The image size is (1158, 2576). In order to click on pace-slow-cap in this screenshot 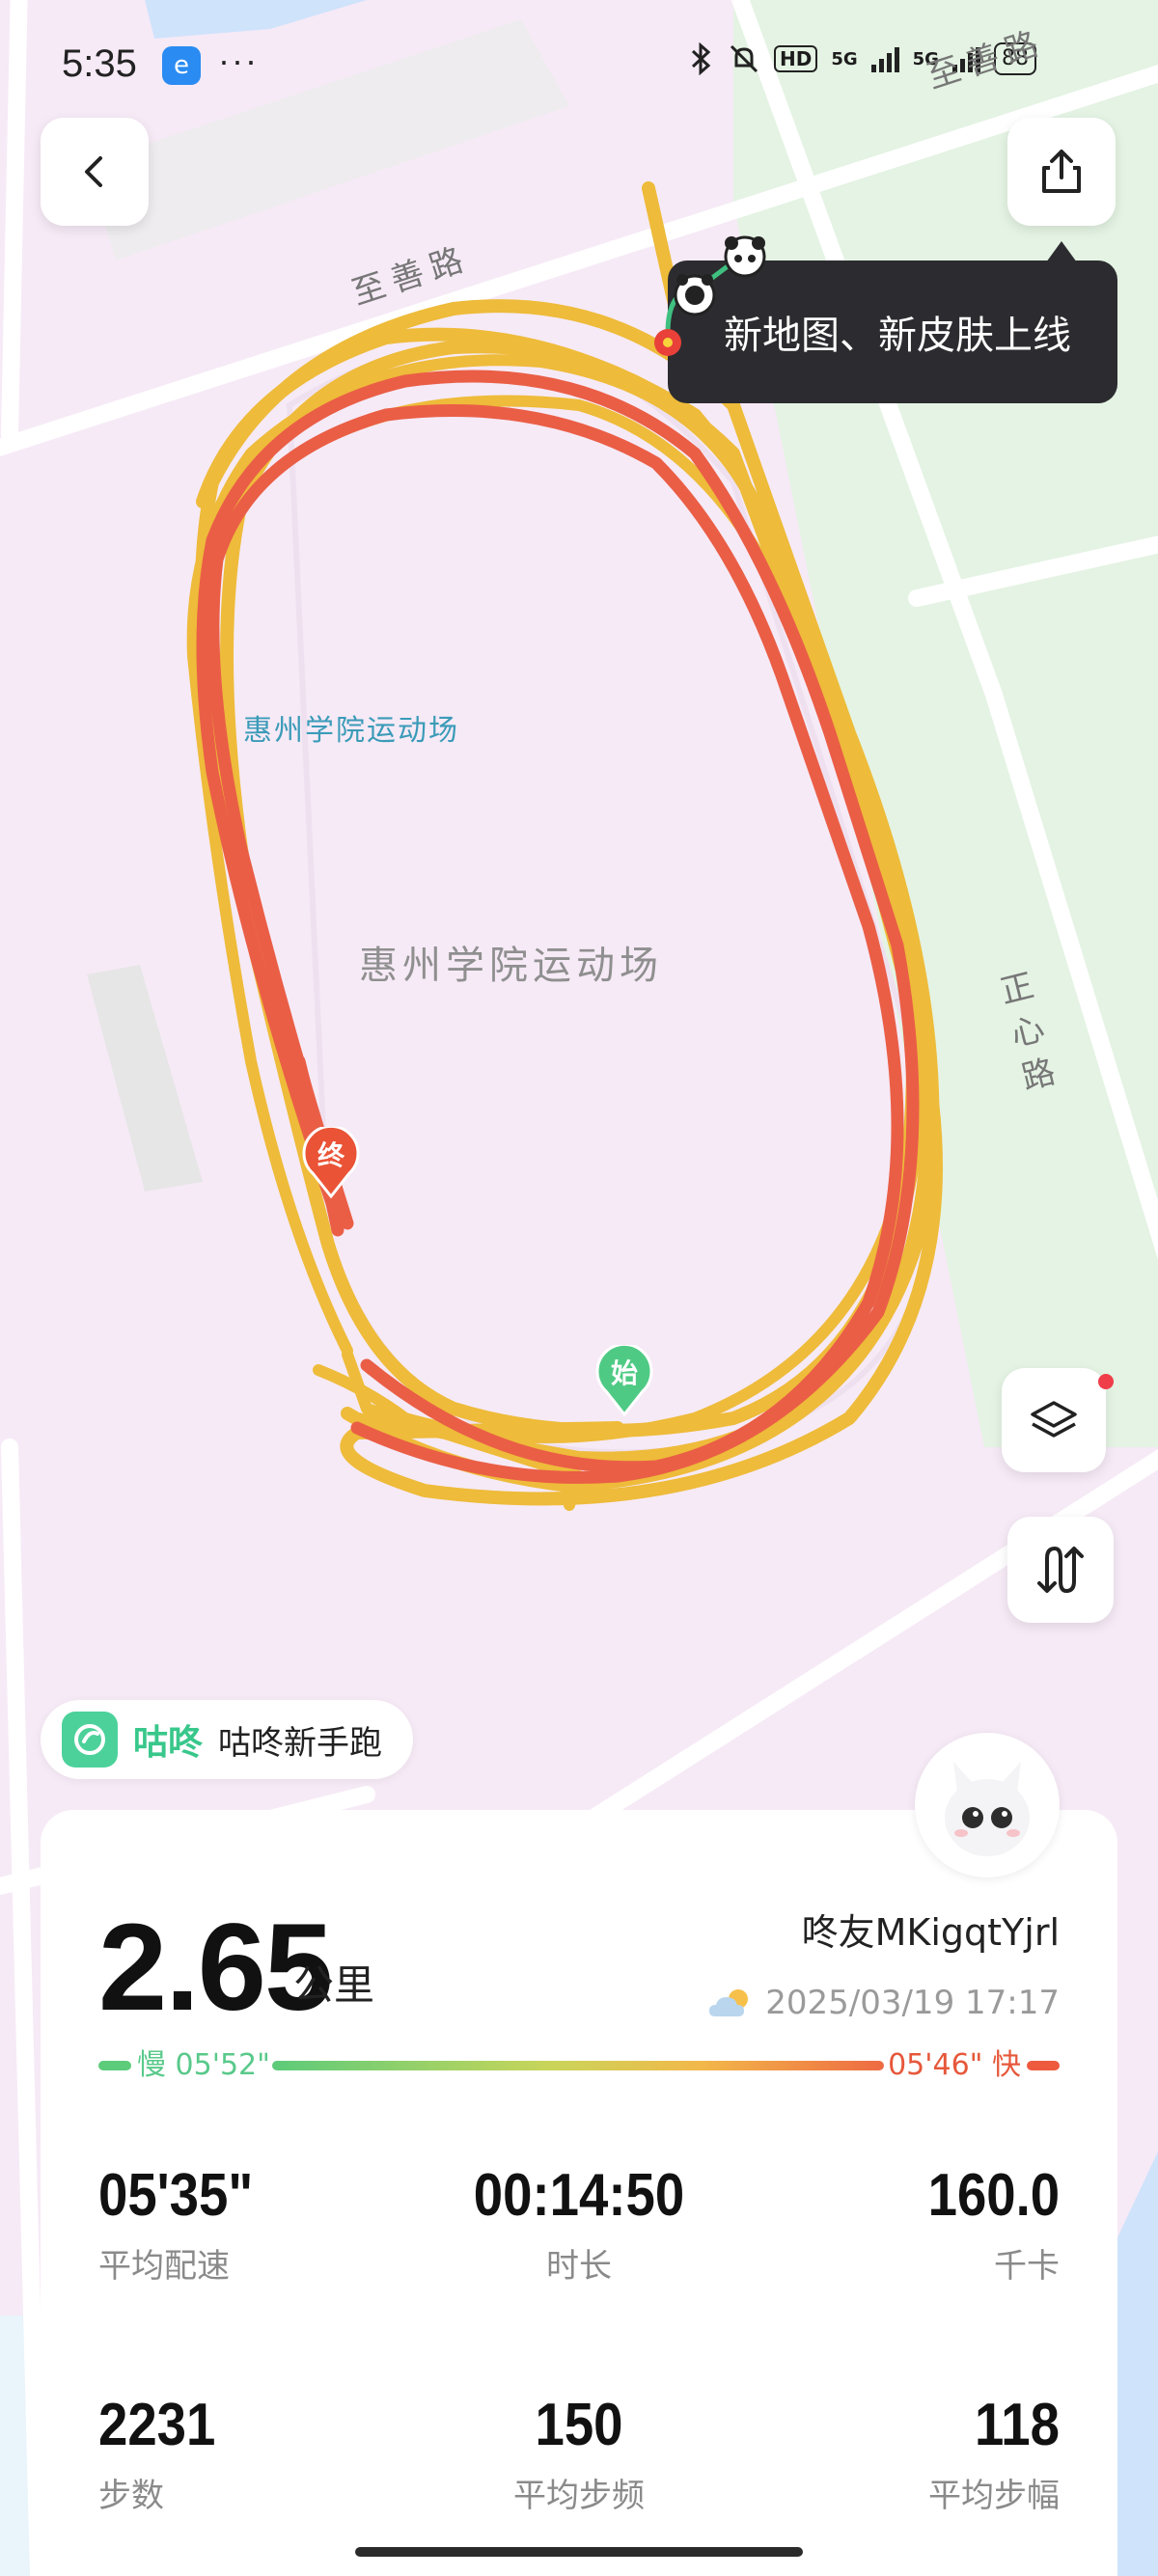, I will do `click(114, 2065)`.